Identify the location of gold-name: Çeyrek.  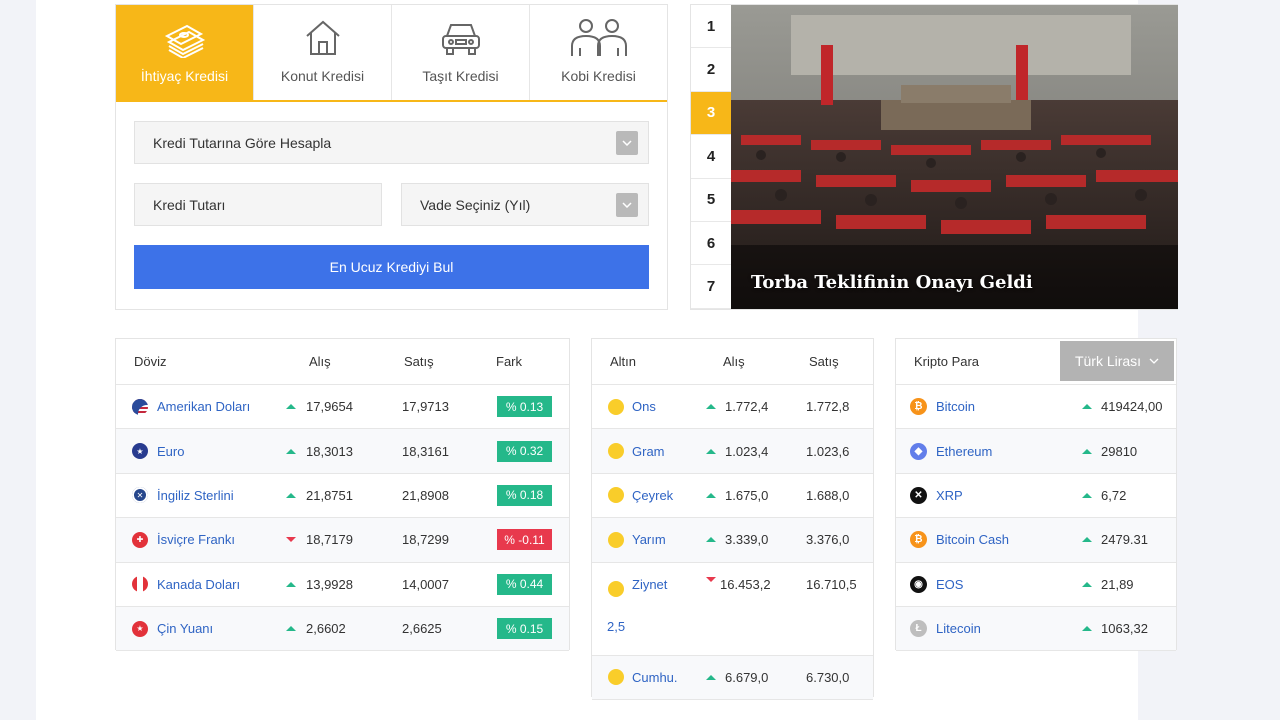
(652, 495).